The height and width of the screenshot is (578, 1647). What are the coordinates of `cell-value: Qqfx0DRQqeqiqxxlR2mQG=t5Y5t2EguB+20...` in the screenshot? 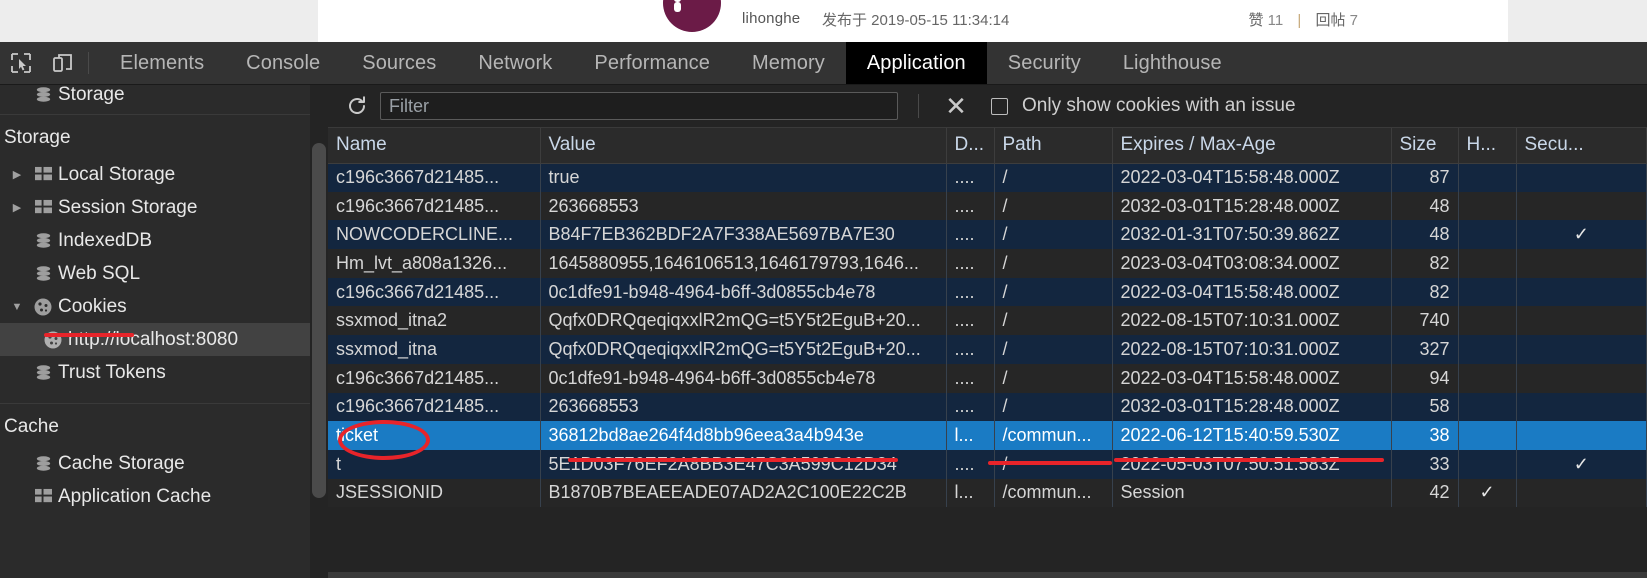 It's located at (743, 349).